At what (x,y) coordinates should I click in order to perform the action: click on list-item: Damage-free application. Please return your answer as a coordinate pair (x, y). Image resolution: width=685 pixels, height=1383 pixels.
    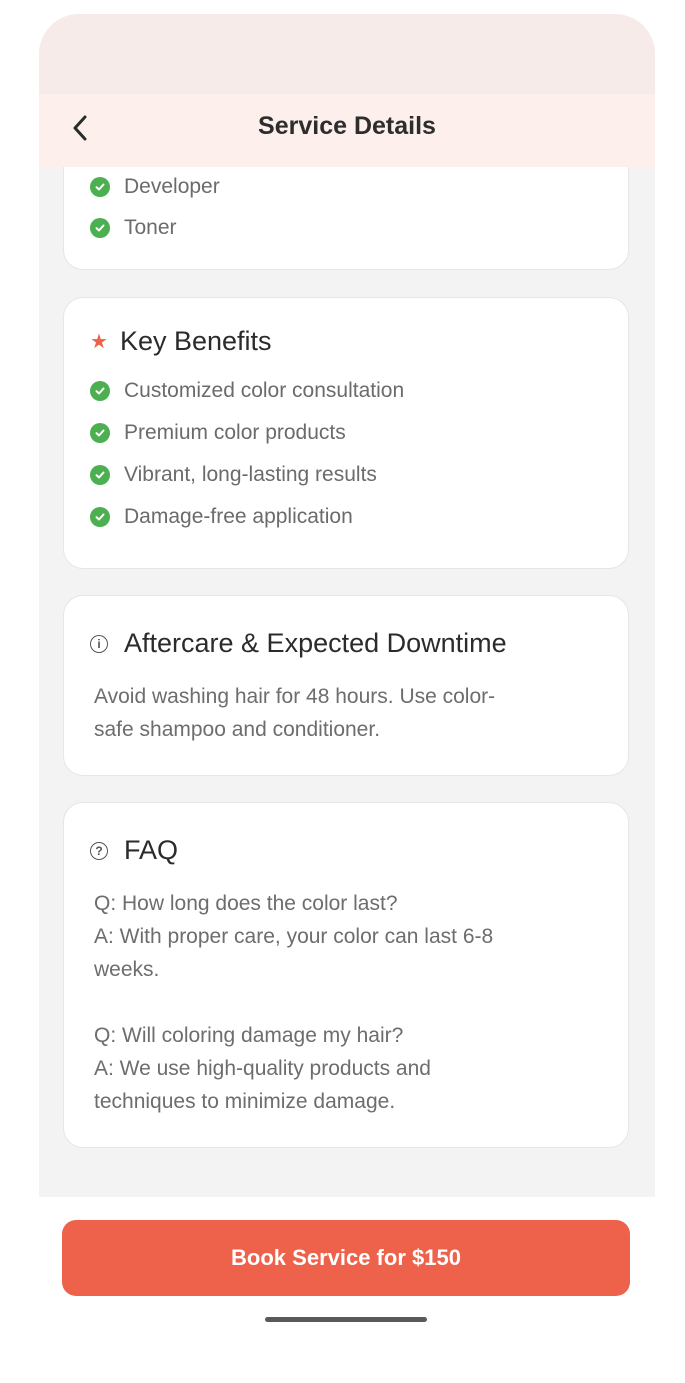
    Looking at the image, I should click on (221, 517).